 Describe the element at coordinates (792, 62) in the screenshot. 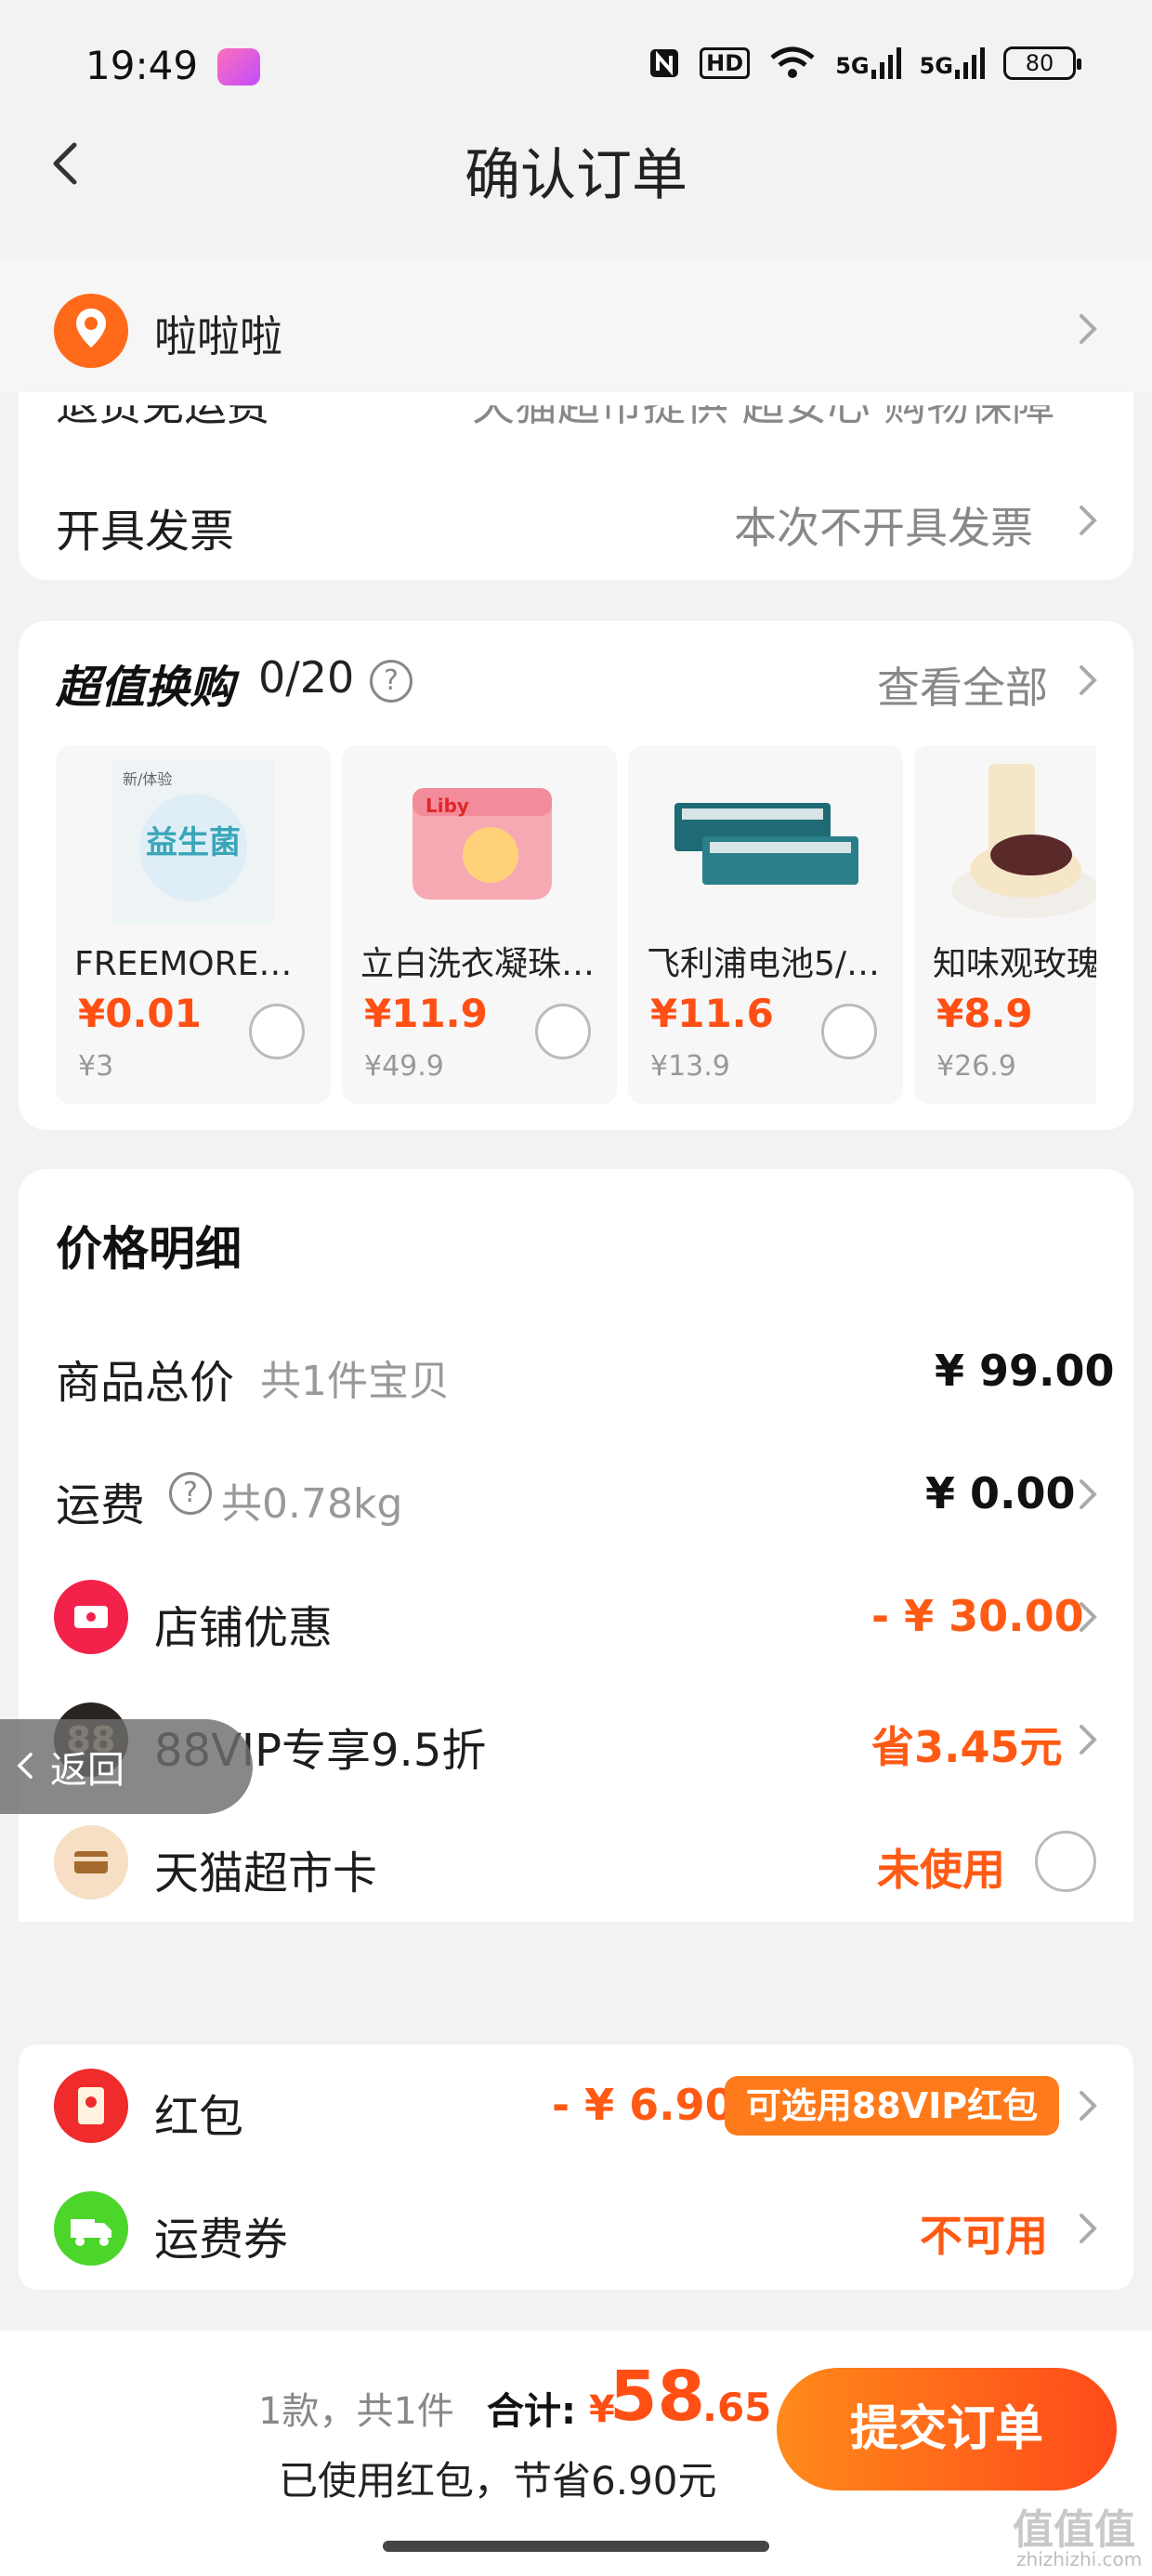

I see `wifi-icon` at that location.